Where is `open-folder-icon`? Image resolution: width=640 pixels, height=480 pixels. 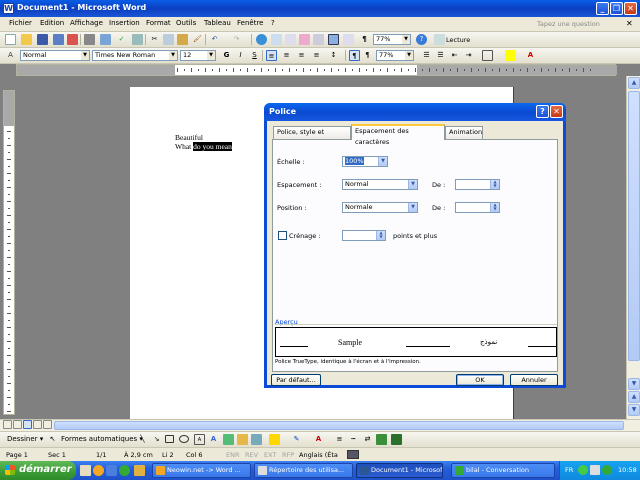
open-folder-icon is located at coordinates (26, 39).